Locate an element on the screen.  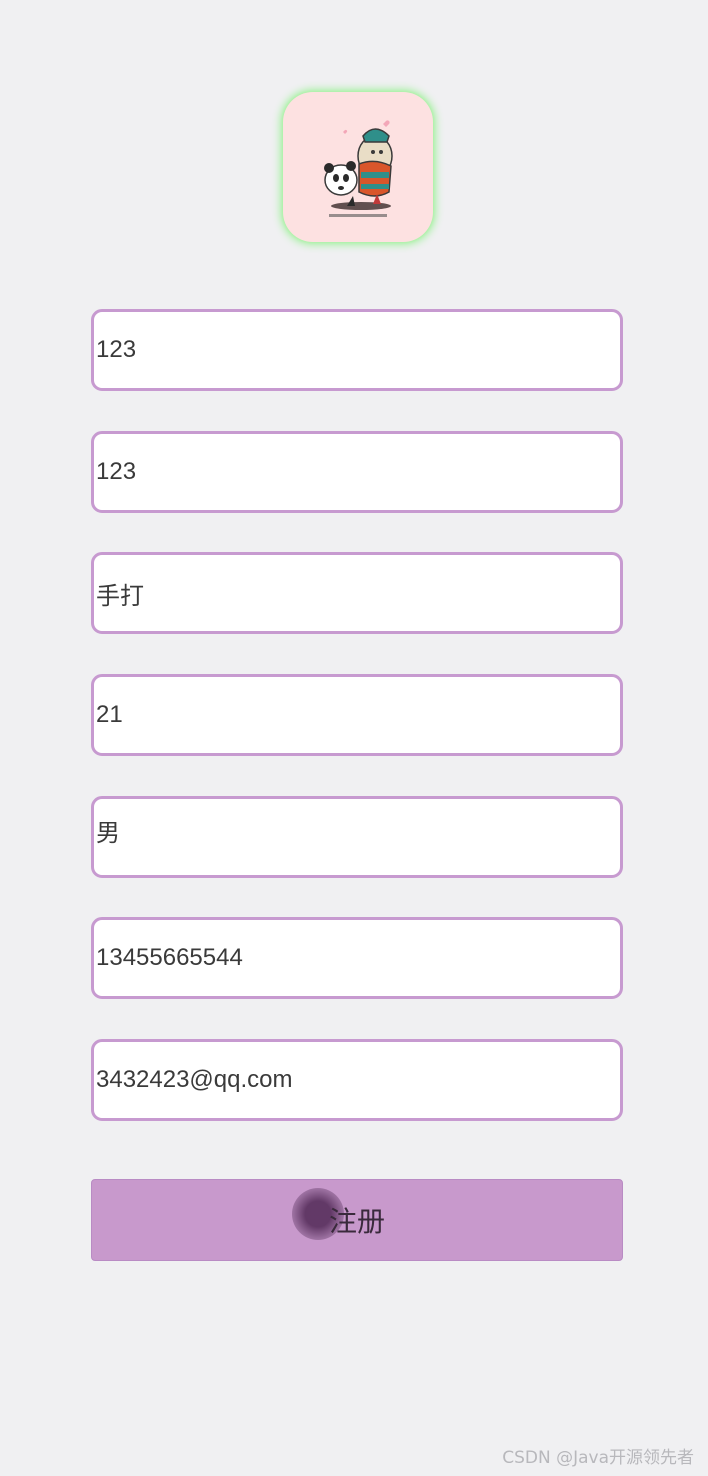
age-field-box is located at coordinates (357, 715).